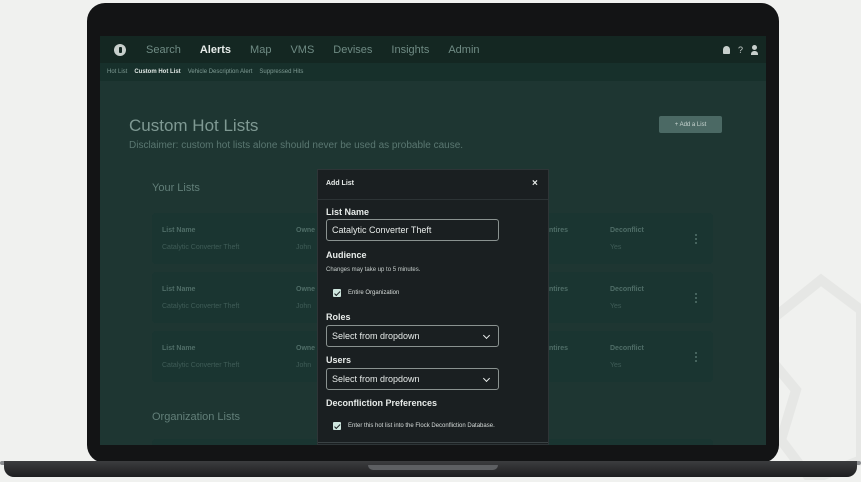  I want to click on nav-item-alerts: Alerts, so click(215, 50).